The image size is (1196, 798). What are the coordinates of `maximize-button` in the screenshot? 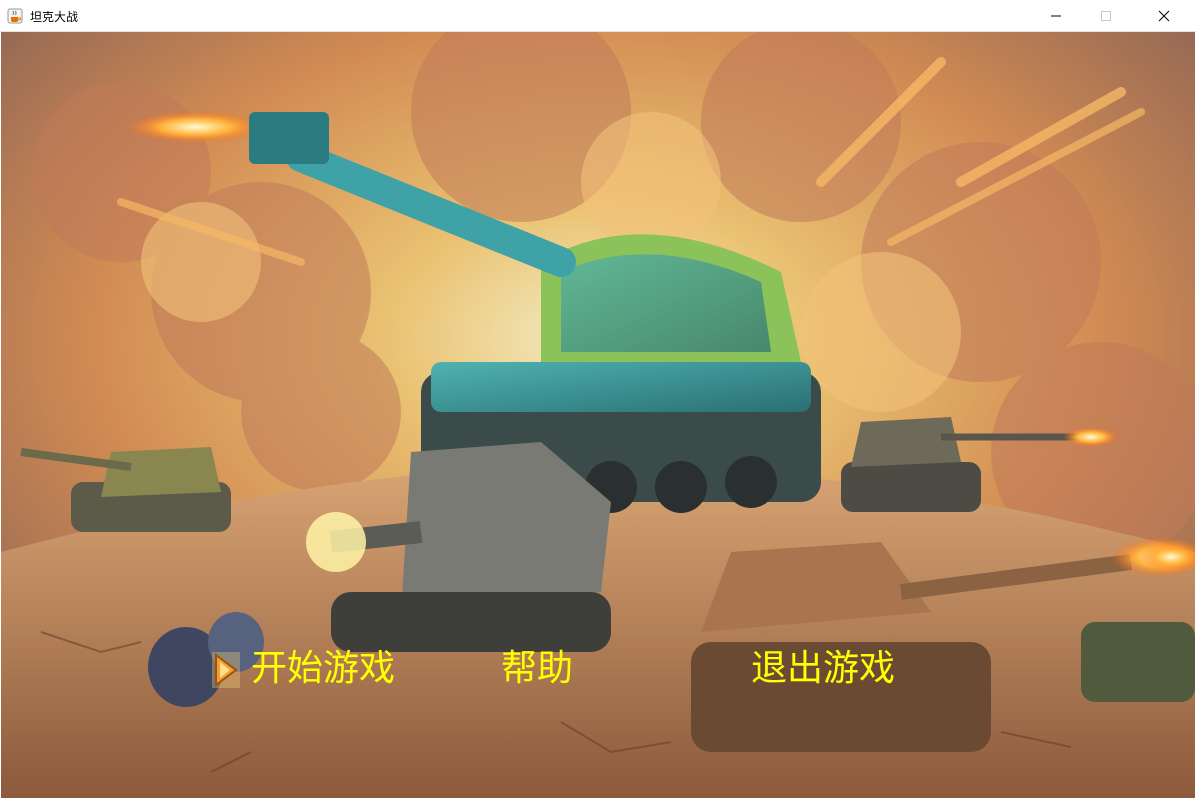 It's located at (1105, 15).